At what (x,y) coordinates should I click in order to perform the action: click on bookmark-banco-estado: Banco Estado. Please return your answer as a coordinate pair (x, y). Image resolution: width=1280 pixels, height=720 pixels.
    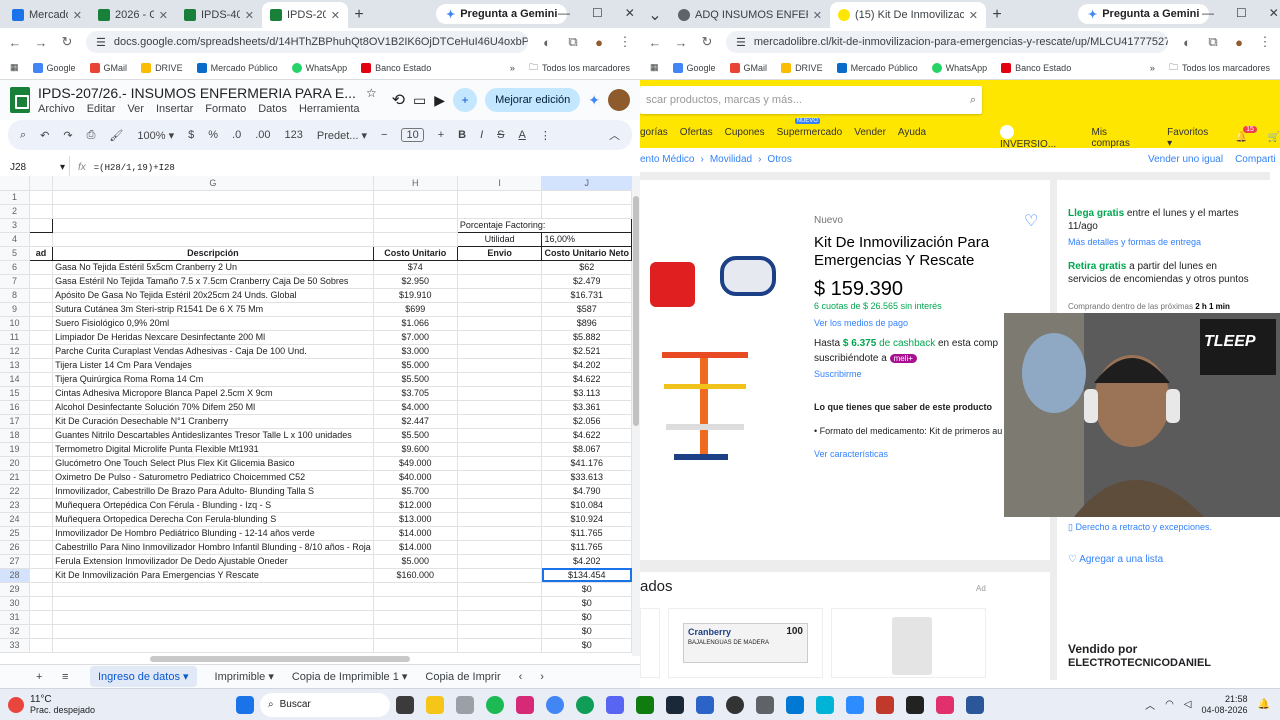
    Looking at the image, I should click on (396, 67).